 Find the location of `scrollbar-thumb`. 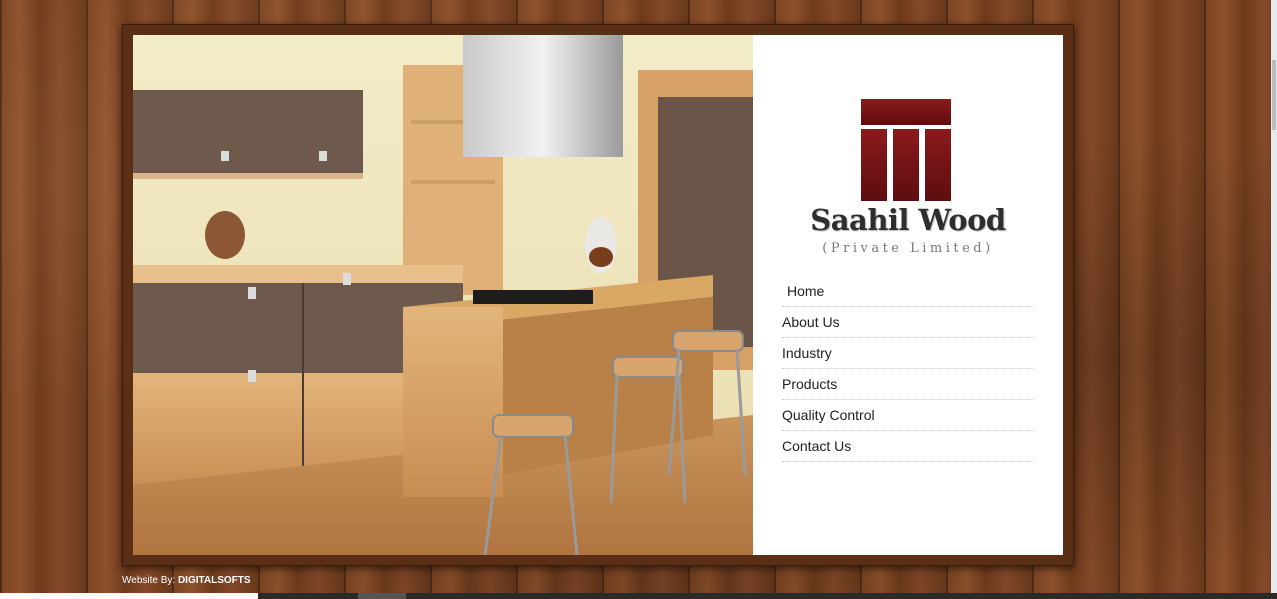

scrollbar-thumb is located at coordinates (1274, 95).